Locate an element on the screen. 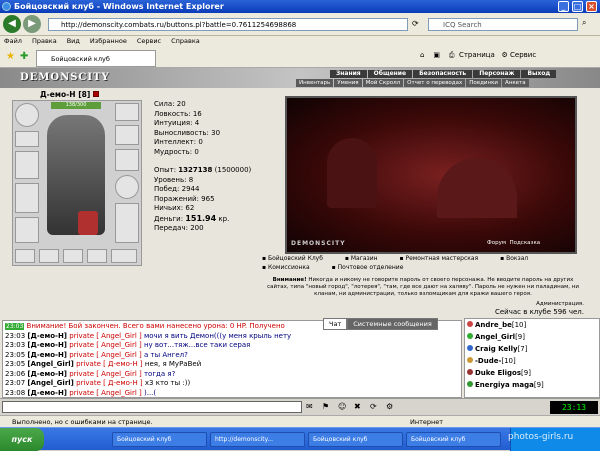 Image resolution: width=600 pixels, height=451 pixels. menu-favorites: Избранное is located at coordinates (108, 41).